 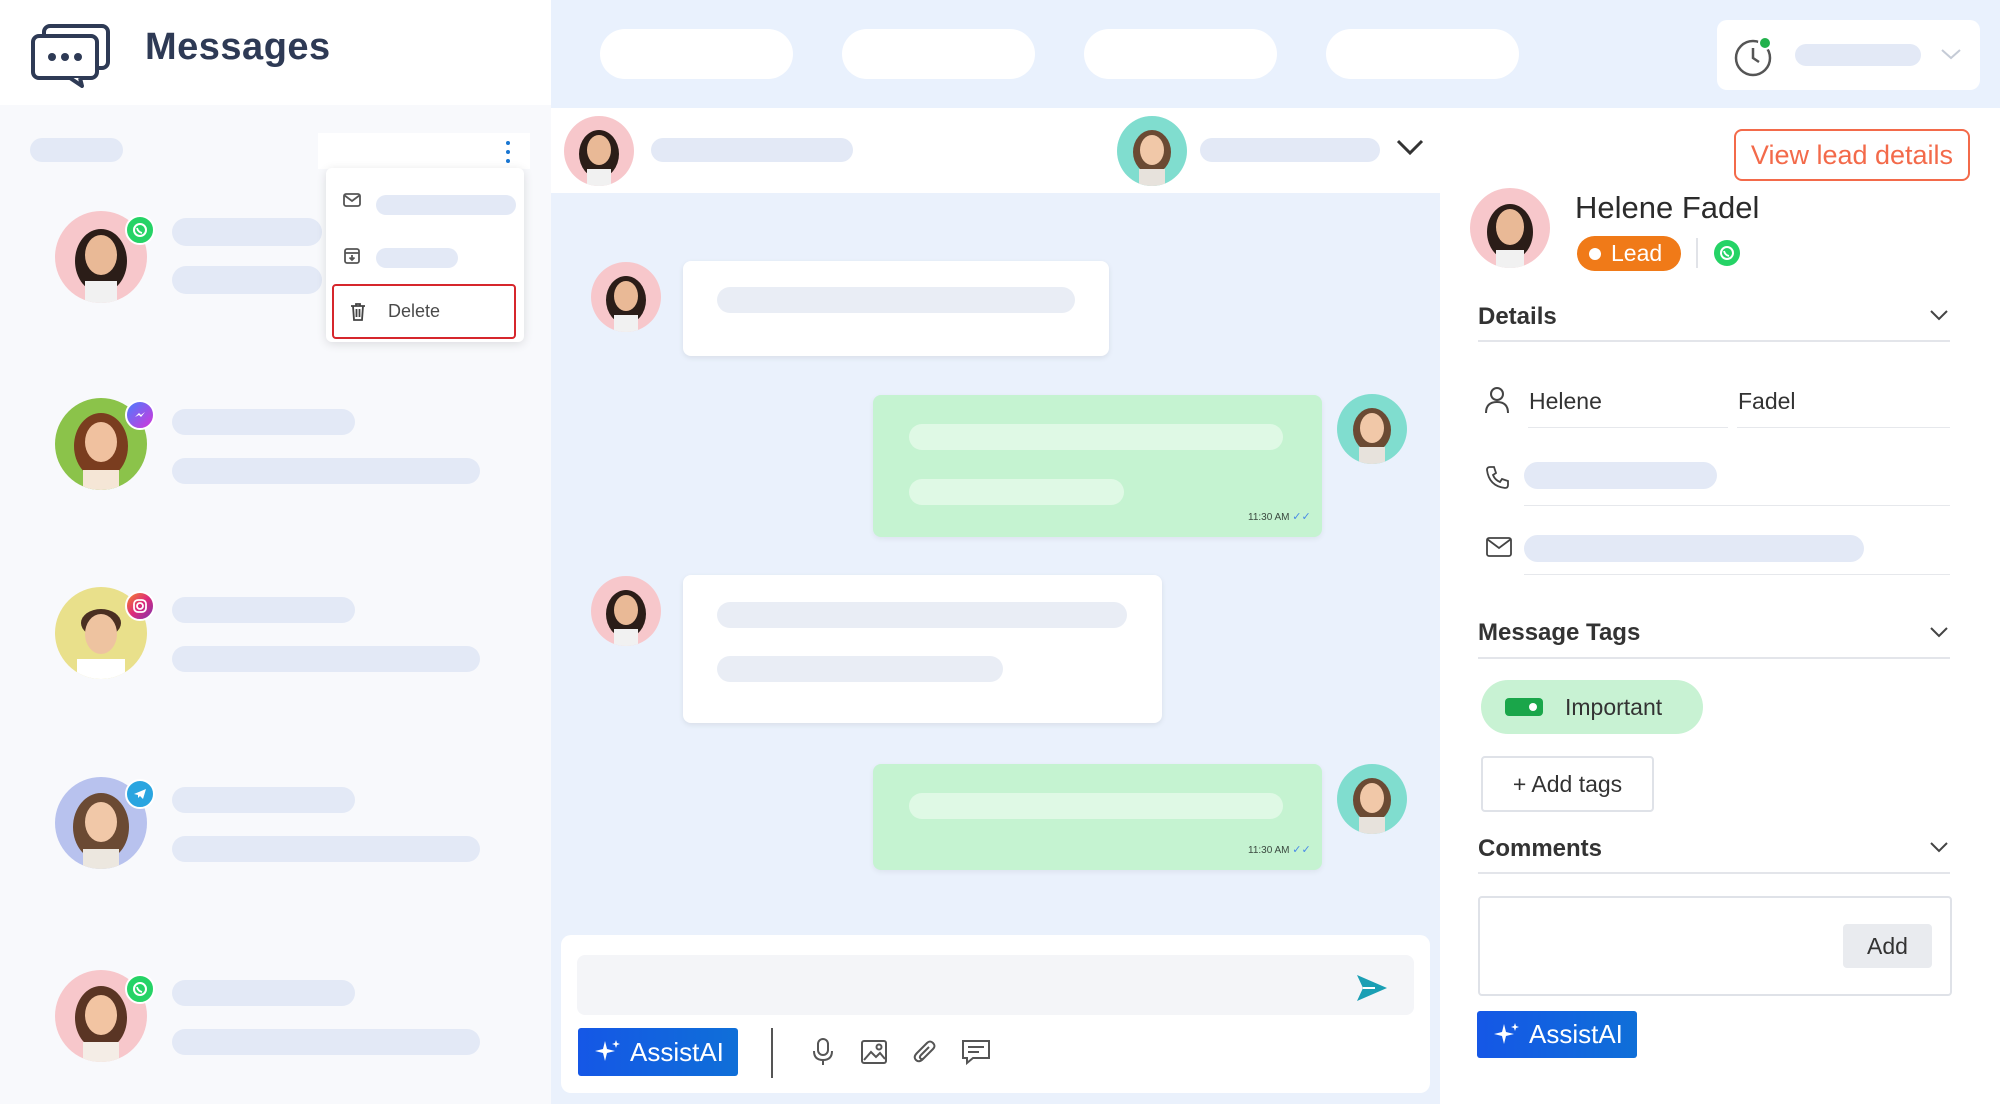 What do you see at coordinates (1372, 988) in the screenshot?
I see `send-icon` at bounding box center [1372, 988].